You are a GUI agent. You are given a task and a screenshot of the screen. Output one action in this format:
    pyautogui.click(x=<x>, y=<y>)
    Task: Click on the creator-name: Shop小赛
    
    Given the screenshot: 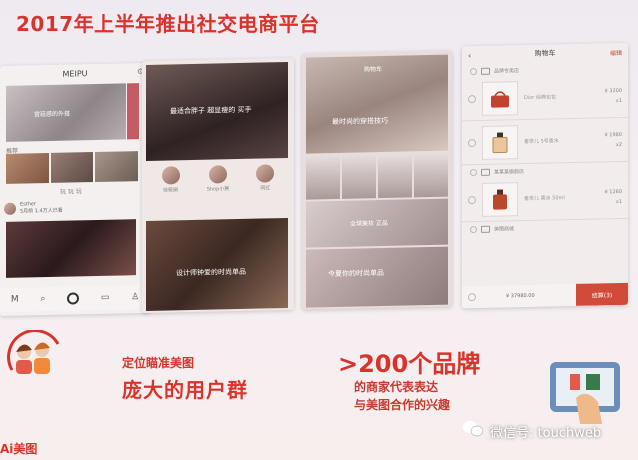 What is the action you would take?
    pyautogui.click(x=218, y=189)
    